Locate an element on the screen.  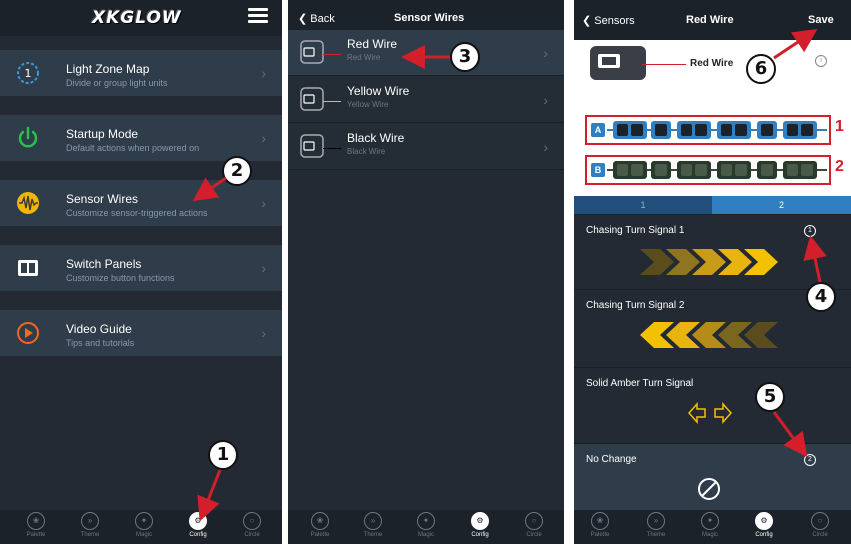
magic-wand-icon: ✦ is located at coordinates (144, 521).